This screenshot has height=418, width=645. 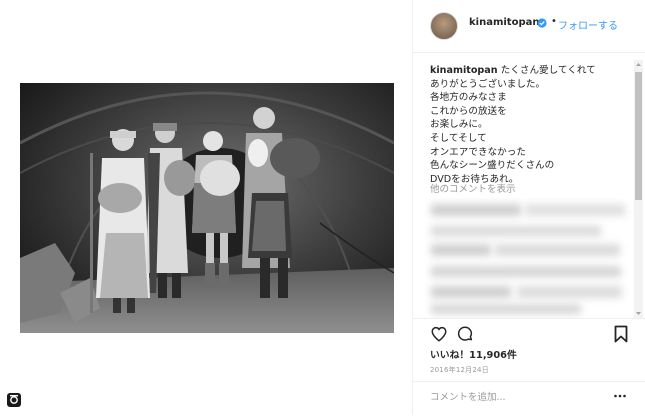 What do you see at coordinates (548, 70) in the screenshot?
I see `caption-line-1: たくさん愛してくれて` at bounding box center [548, 70].